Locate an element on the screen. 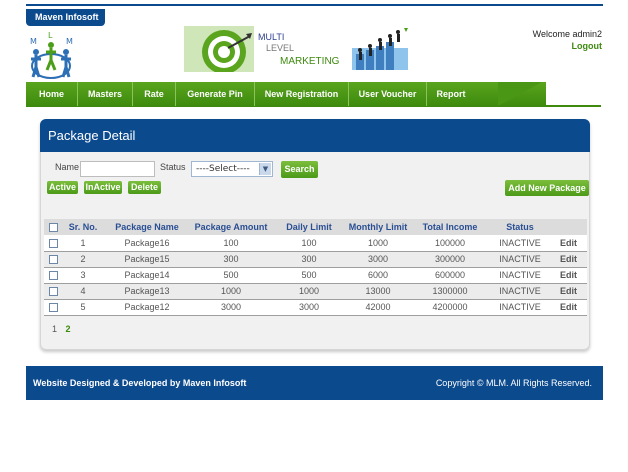 This screenshot has height=472, width=628. col-package-amount: Package Amount is located at coordinates (231, 227).